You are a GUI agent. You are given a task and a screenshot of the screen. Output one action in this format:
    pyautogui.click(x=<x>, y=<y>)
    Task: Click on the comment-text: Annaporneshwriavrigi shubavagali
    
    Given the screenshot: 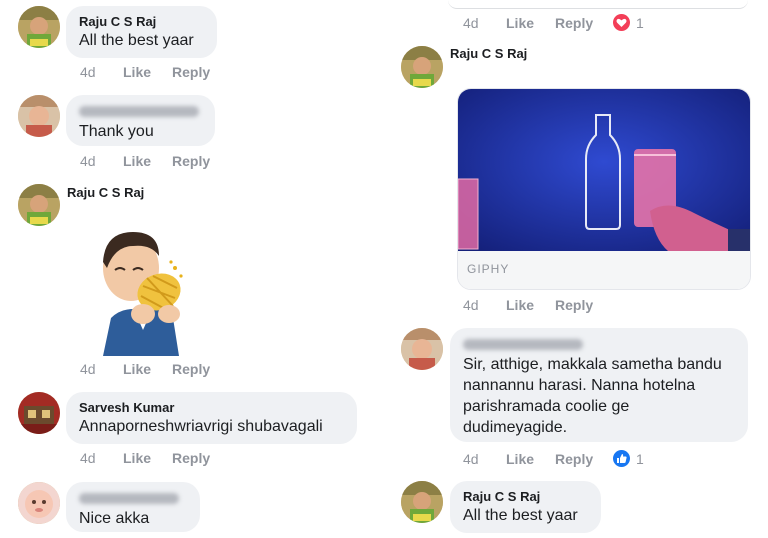 What is the action you would take?
    pyautogui.click(x=201, y=426)
    